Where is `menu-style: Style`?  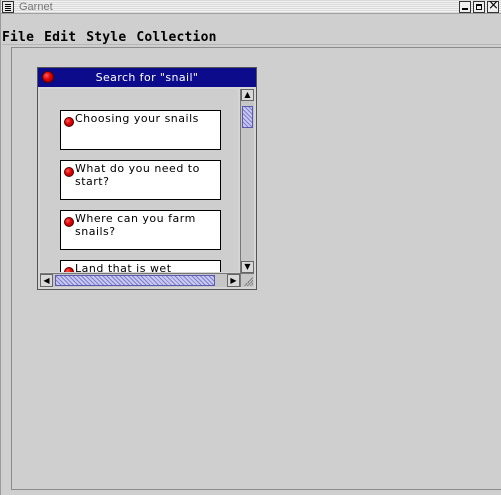 menu-style: Style is located at coordinates (106, 37).